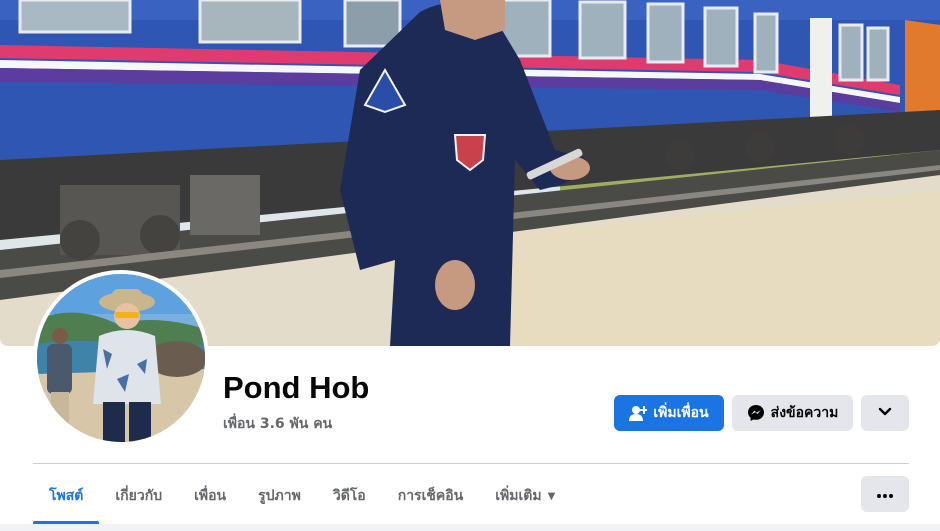 The image size is (940, 531). I want to click on add-friend-button: เพิ่มเพื่อน, so click(669, 413).